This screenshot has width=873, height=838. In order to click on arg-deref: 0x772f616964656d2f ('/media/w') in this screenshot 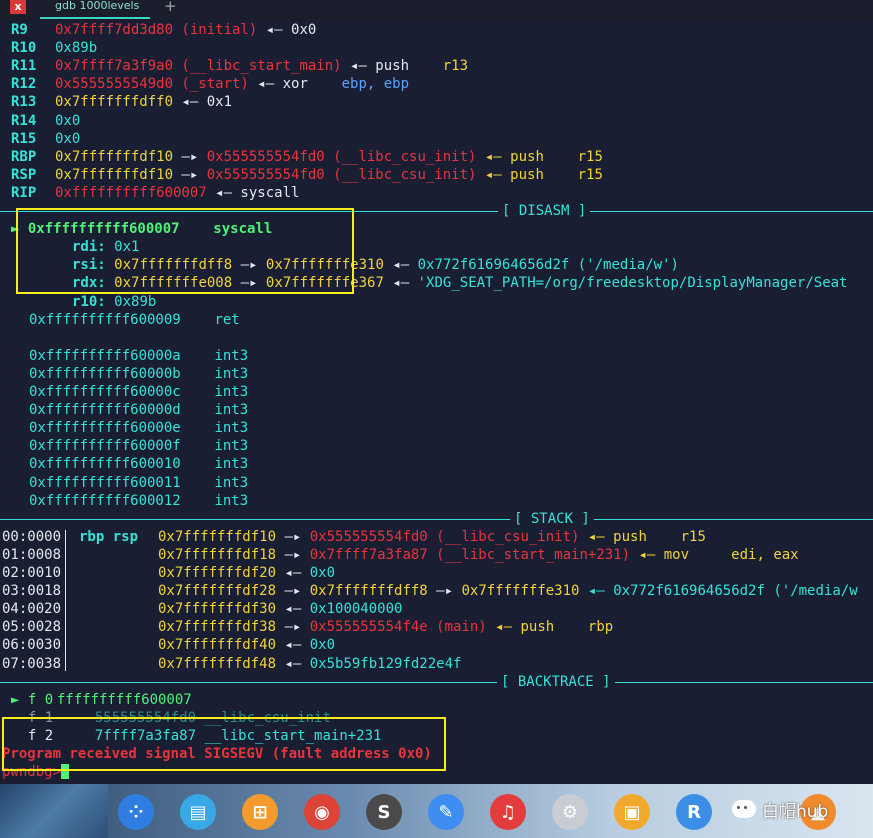, I will do `click(548, 265)`.